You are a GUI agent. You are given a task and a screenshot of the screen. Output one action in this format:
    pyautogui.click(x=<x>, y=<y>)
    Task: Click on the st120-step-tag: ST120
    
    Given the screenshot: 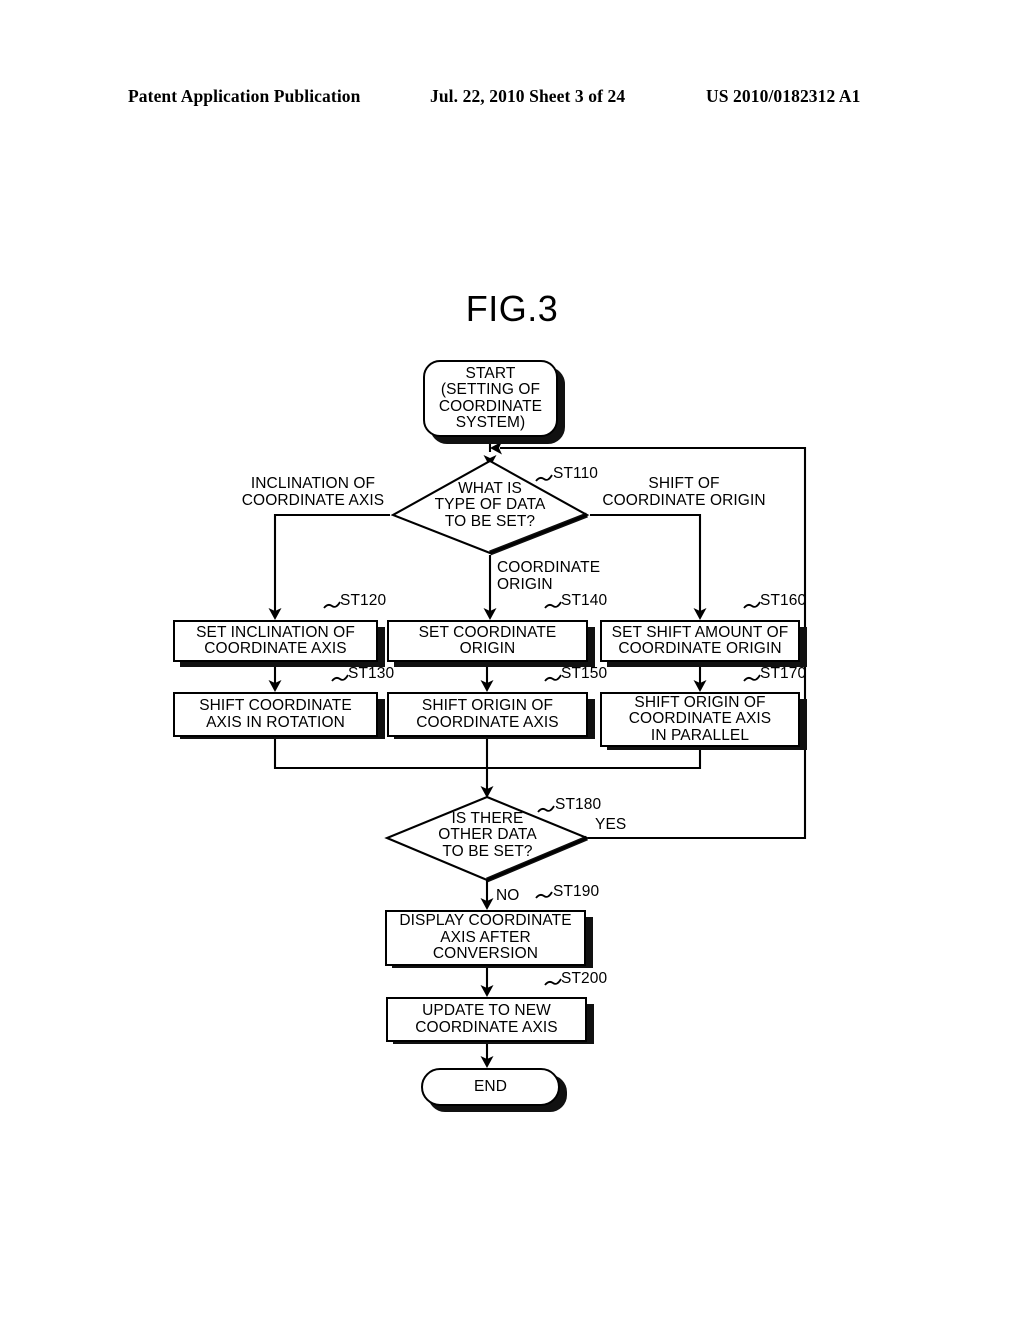 What is the action you would take?
    pyautogui.click(x=363, y=600)
    